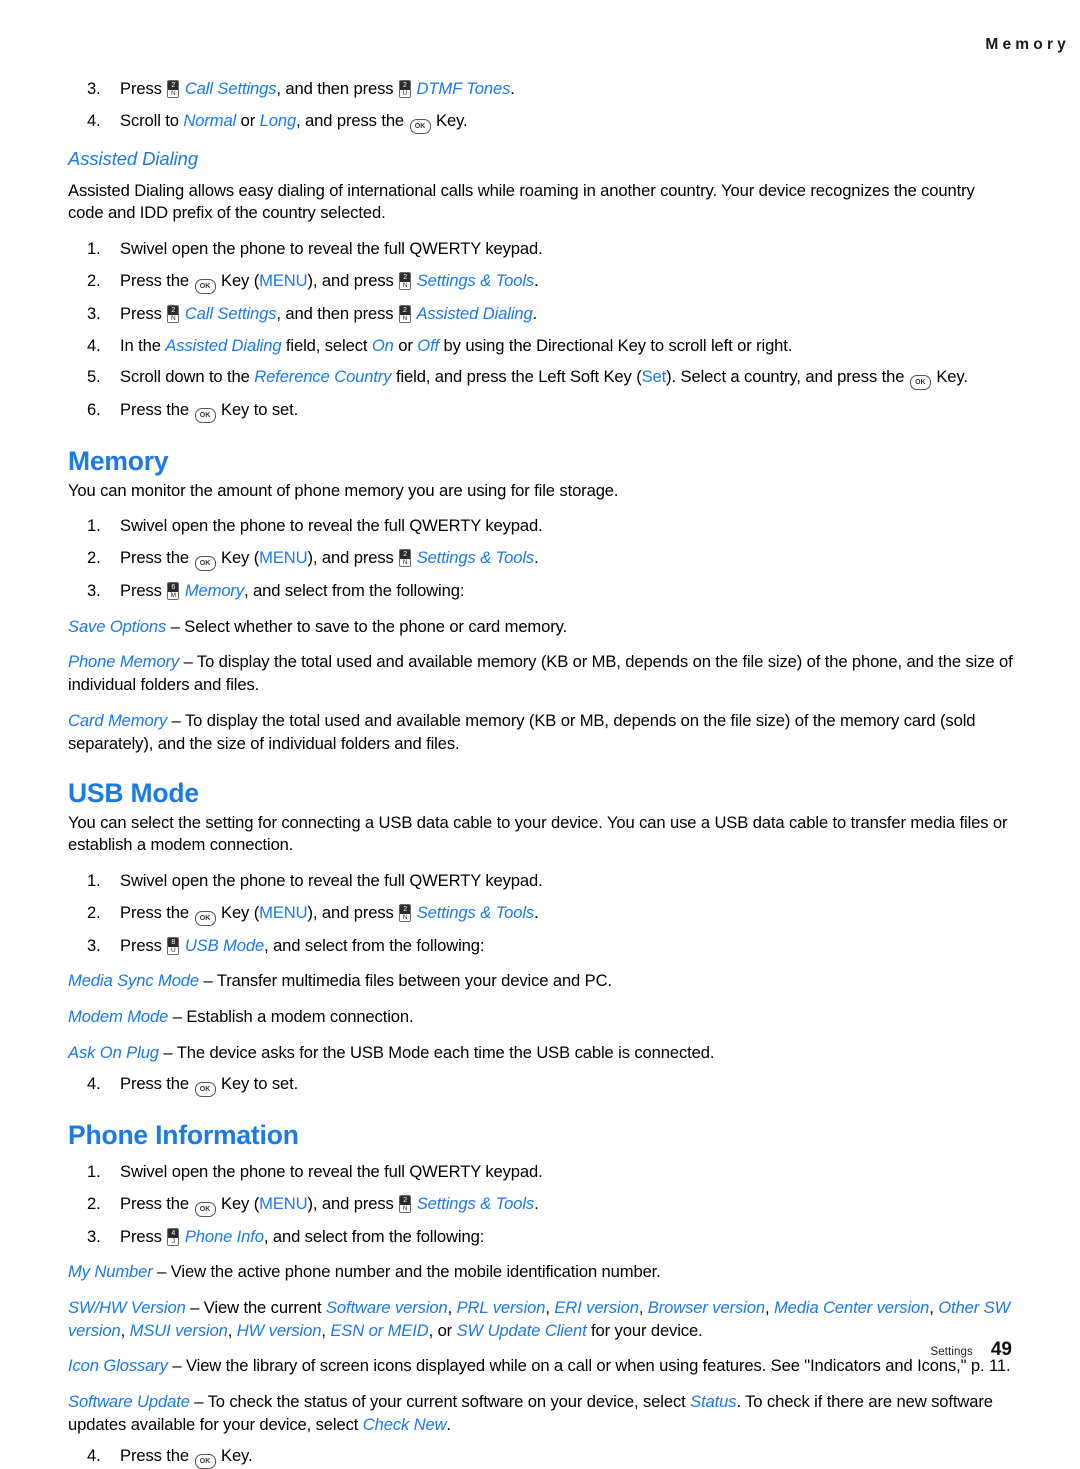 This screenshot has width=1080, height=1469. Describe the element at coordinates (224, 1236) in the screenshot. I see `menu-link-phone-info: Phone Info` at that location.